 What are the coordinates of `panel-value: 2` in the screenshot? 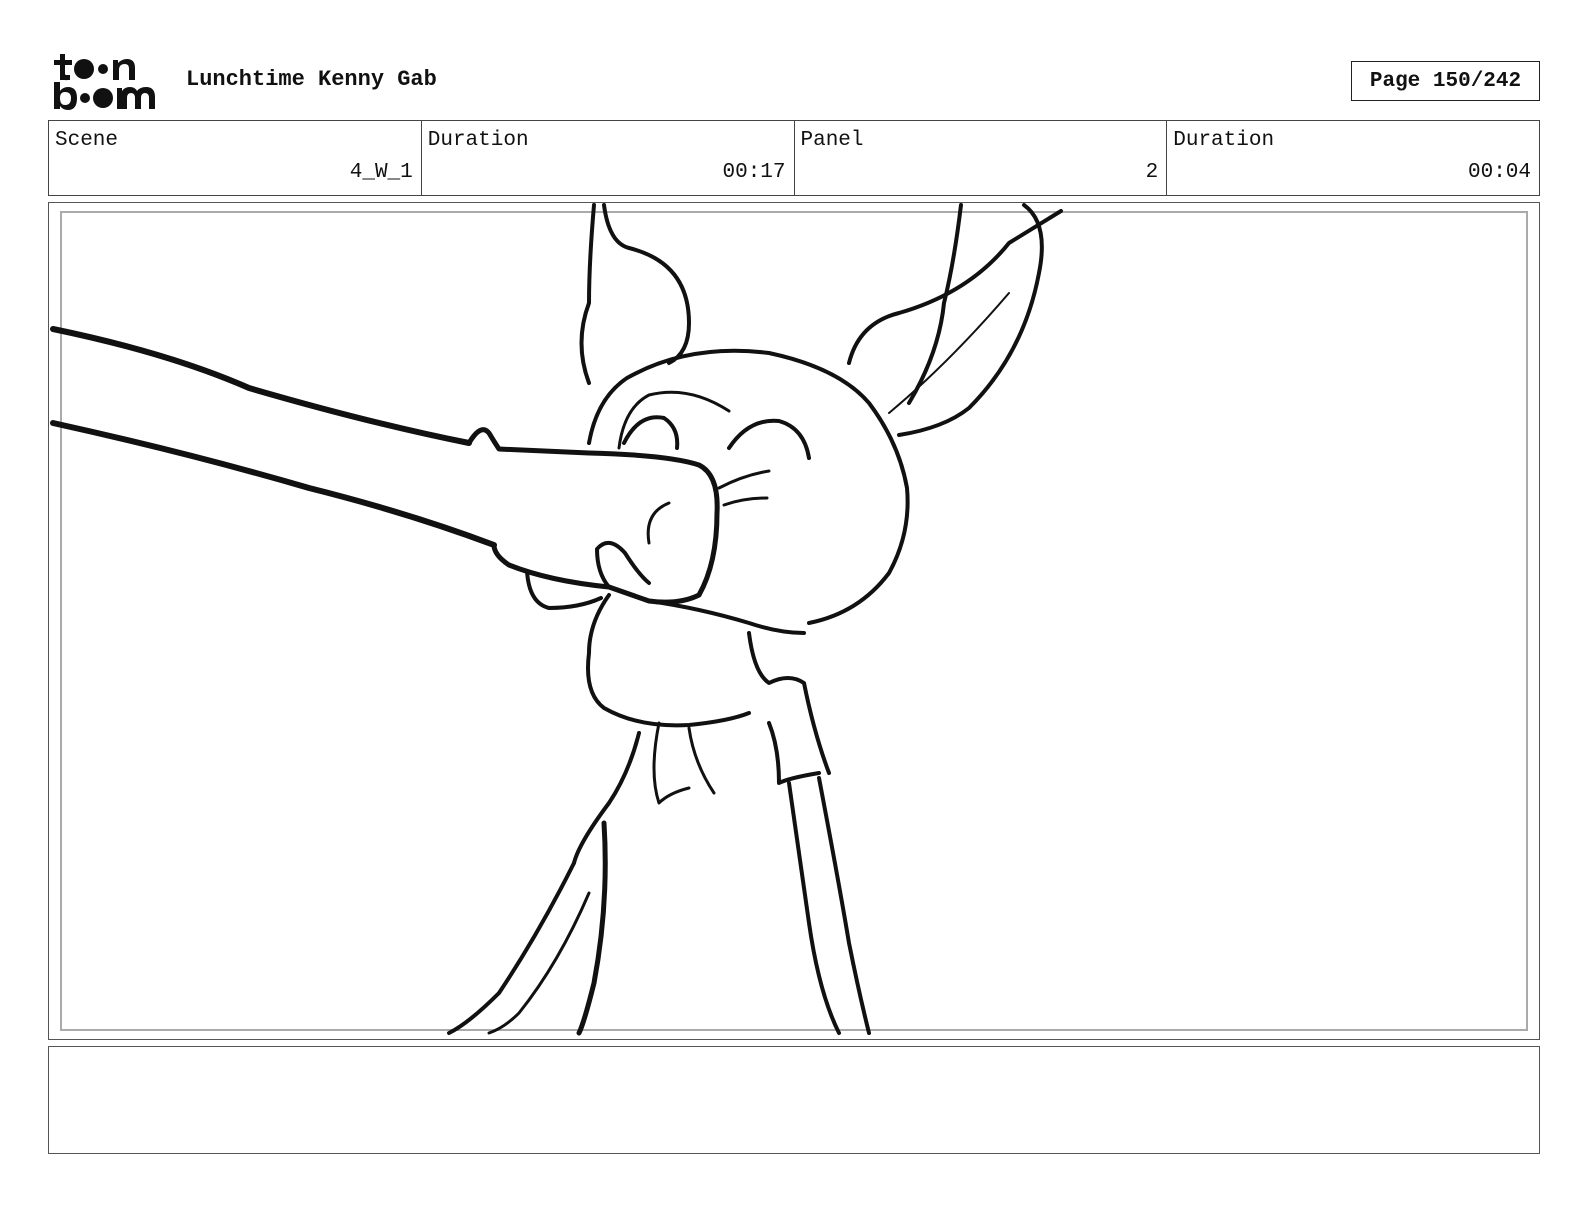 It's located at (1152, 172).